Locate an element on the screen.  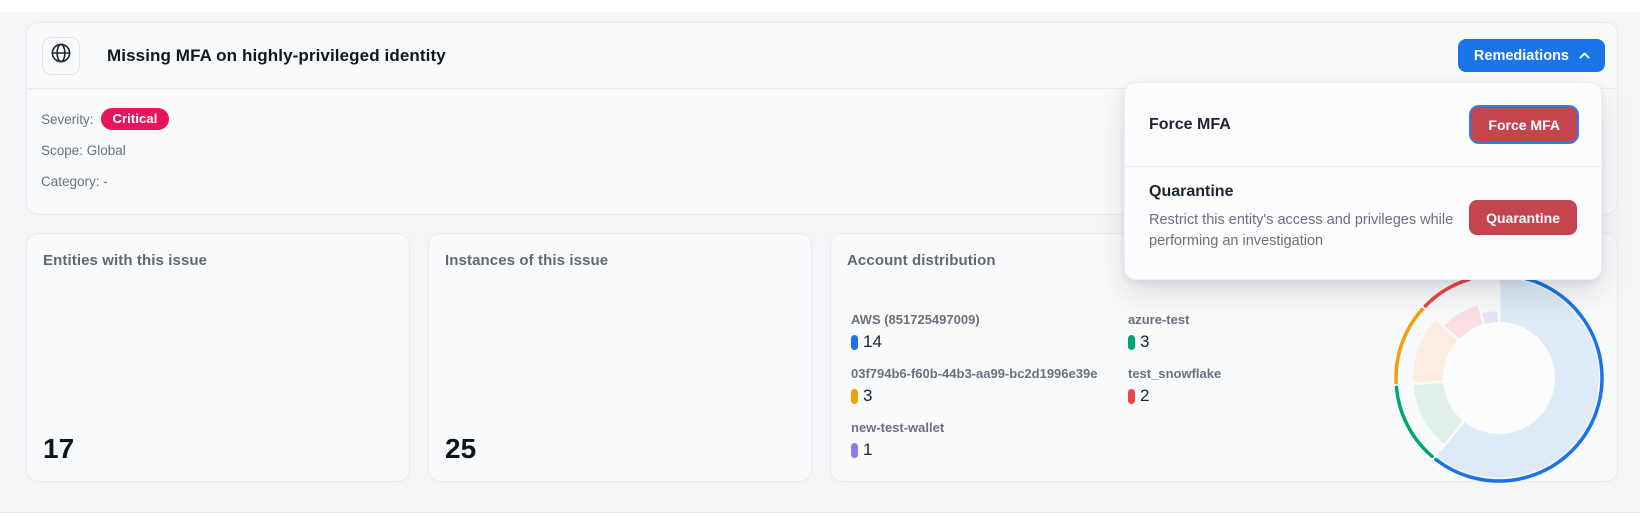
legend-item: AWS (851725497009) 14 is located at coordinates (989, 332).